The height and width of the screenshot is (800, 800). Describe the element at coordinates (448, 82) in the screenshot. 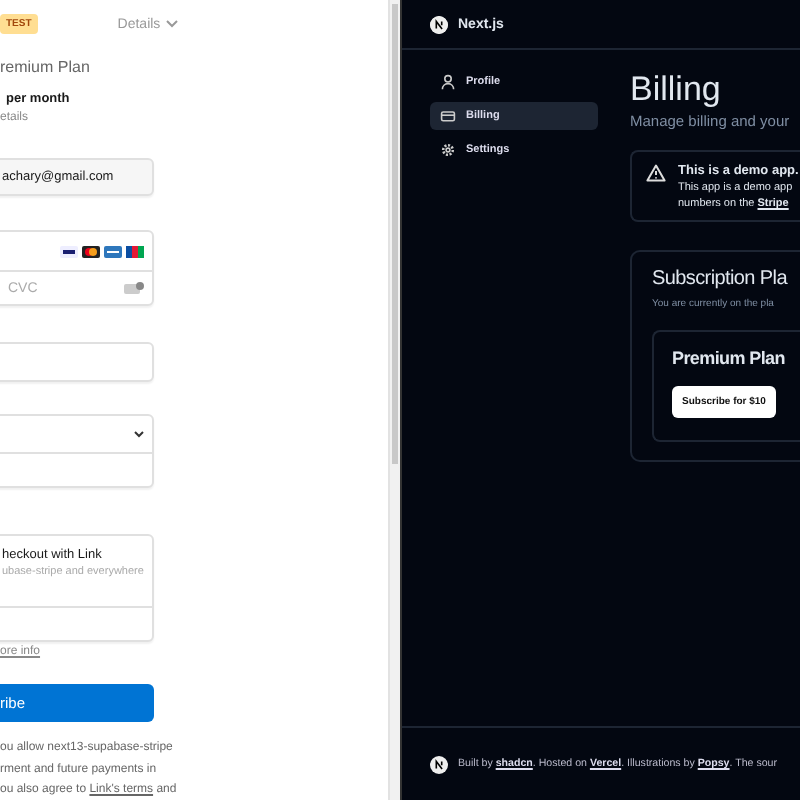

I see `user-icon` at that location.